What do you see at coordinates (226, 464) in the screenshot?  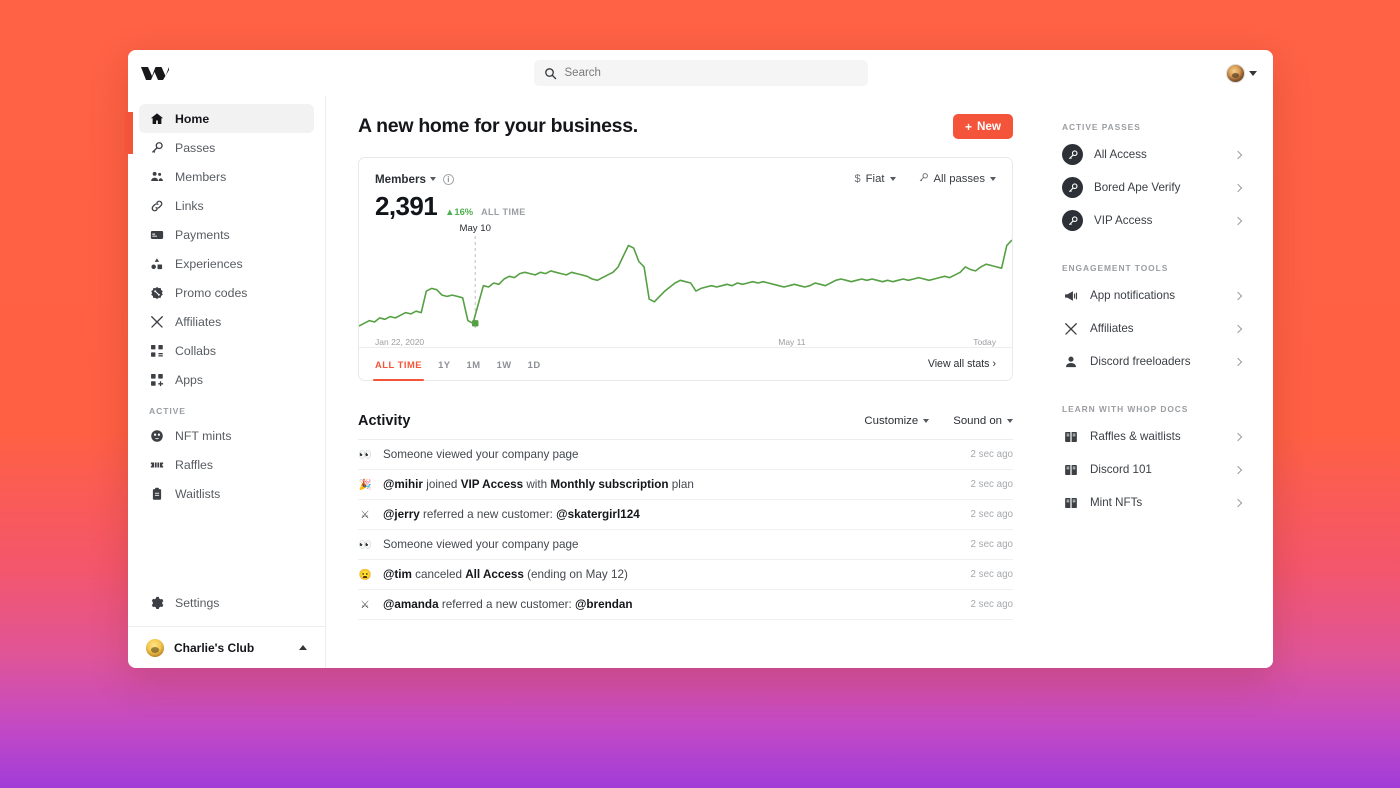 I see `sidebar-item-raffles: Raffles` at bounding box center [226, 464].